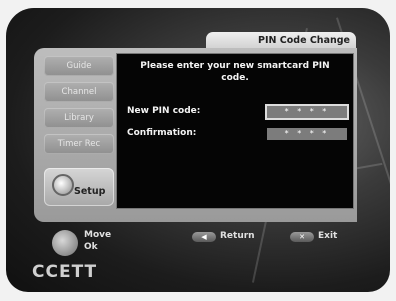 The width and height of the screenshot is (396, 301). Describe the element at coordinates (79, 144) in the screenshot. I see `menu-item-timer-rec: Timer Rec` at that location.